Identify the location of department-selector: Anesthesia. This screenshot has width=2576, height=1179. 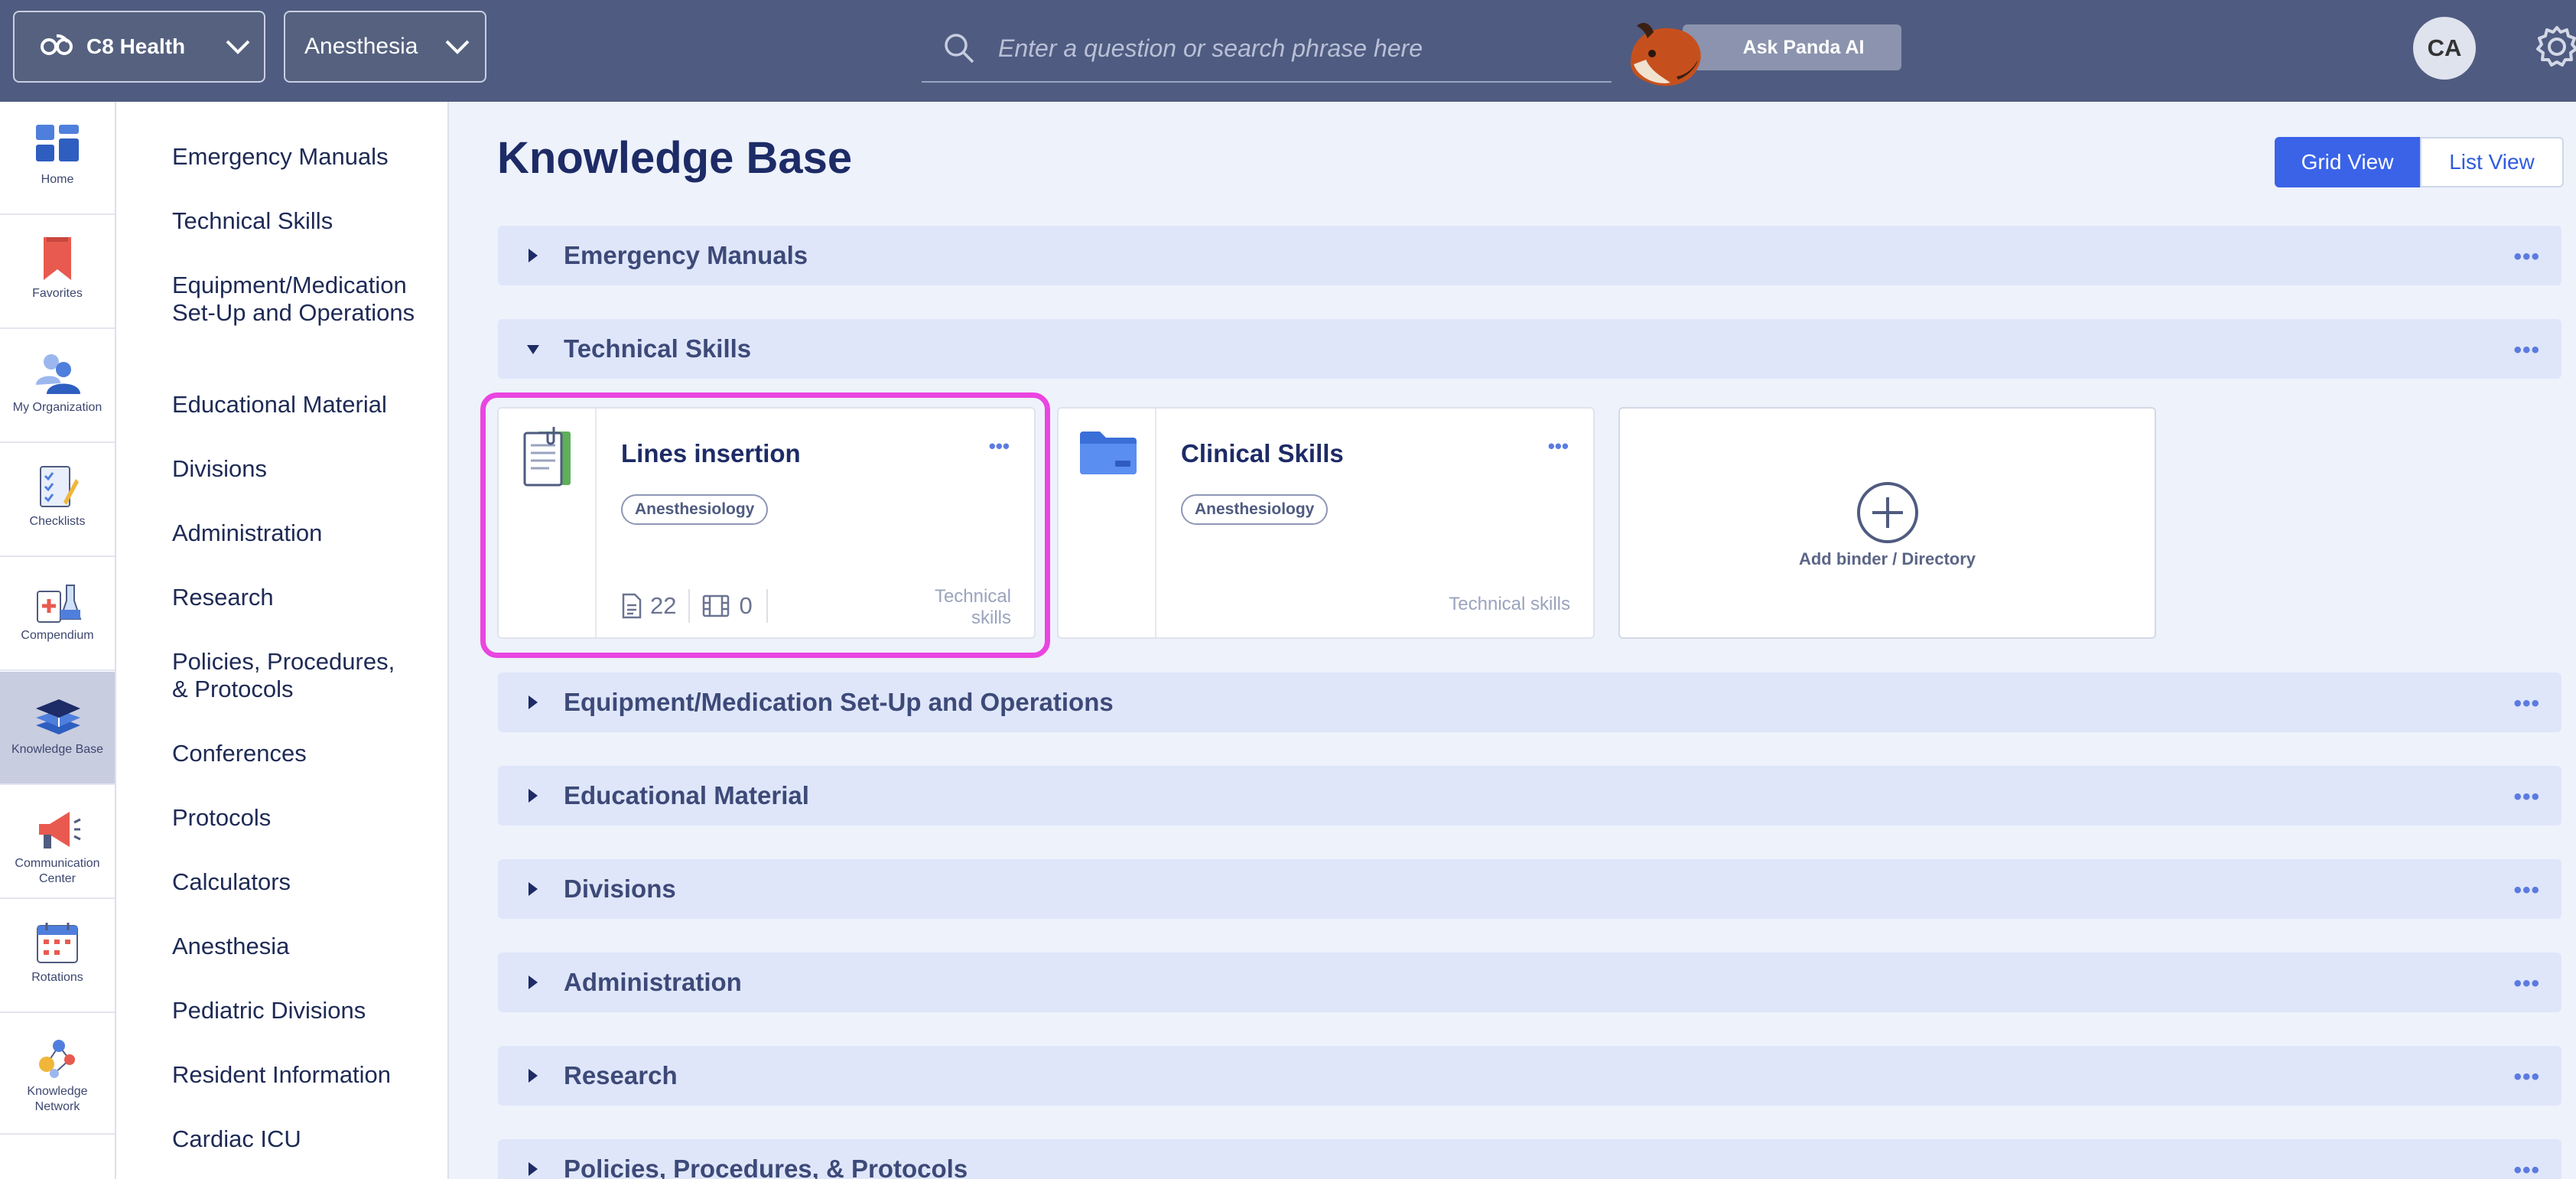
(385, 47).